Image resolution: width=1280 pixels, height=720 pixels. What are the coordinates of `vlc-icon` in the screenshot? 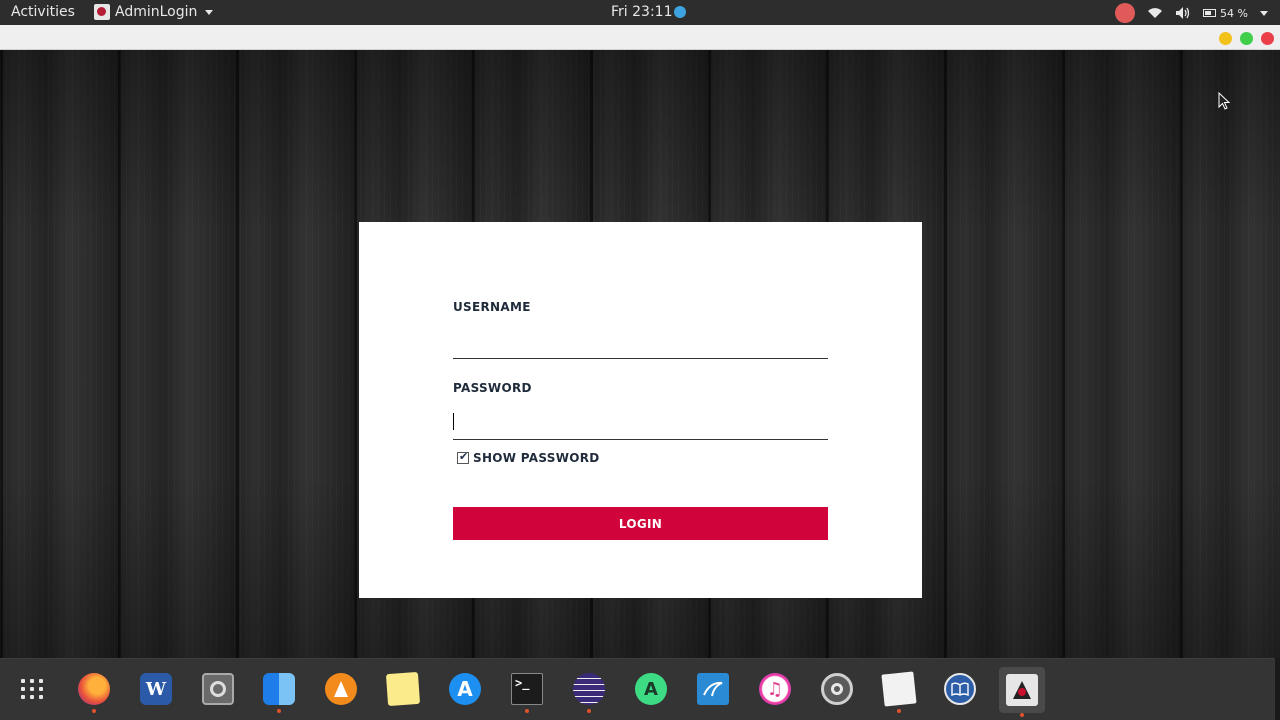 It's located at (341, 689).